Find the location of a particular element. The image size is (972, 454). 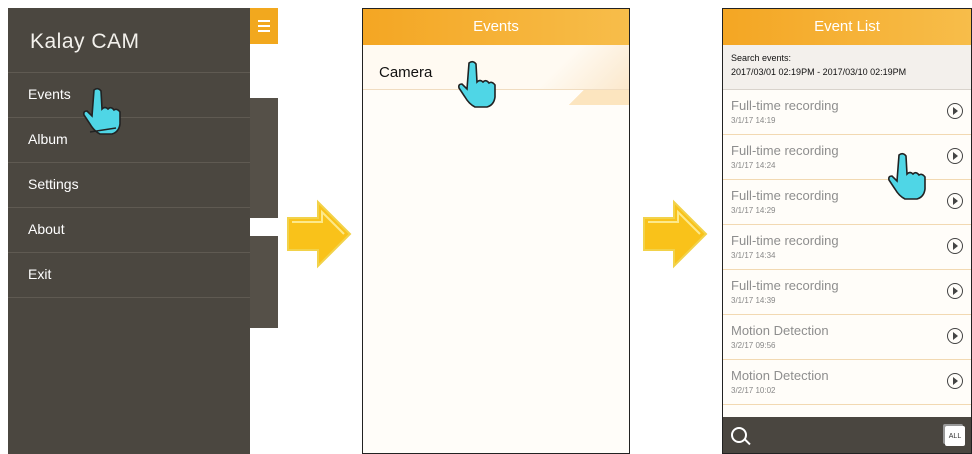

list-item: Full-time recording 3/1/17 14:19 is located at coordinates (847, 112).